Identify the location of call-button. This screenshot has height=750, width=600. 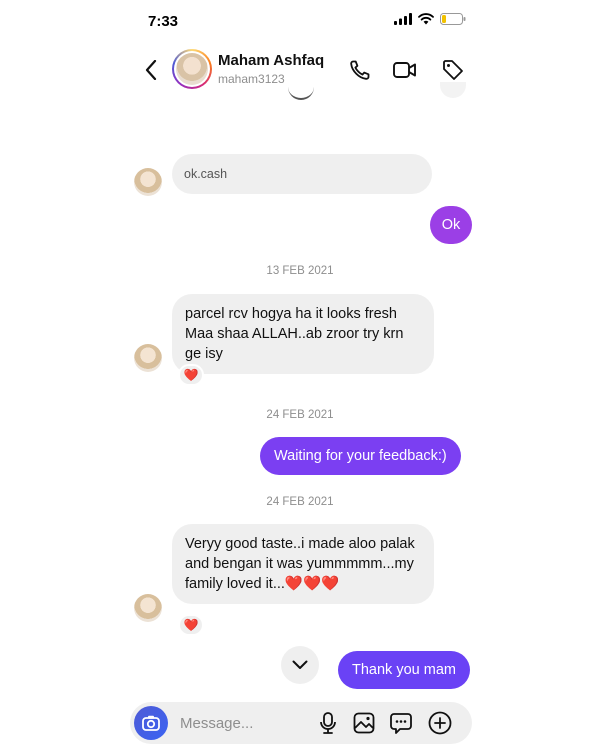
(360, 70).